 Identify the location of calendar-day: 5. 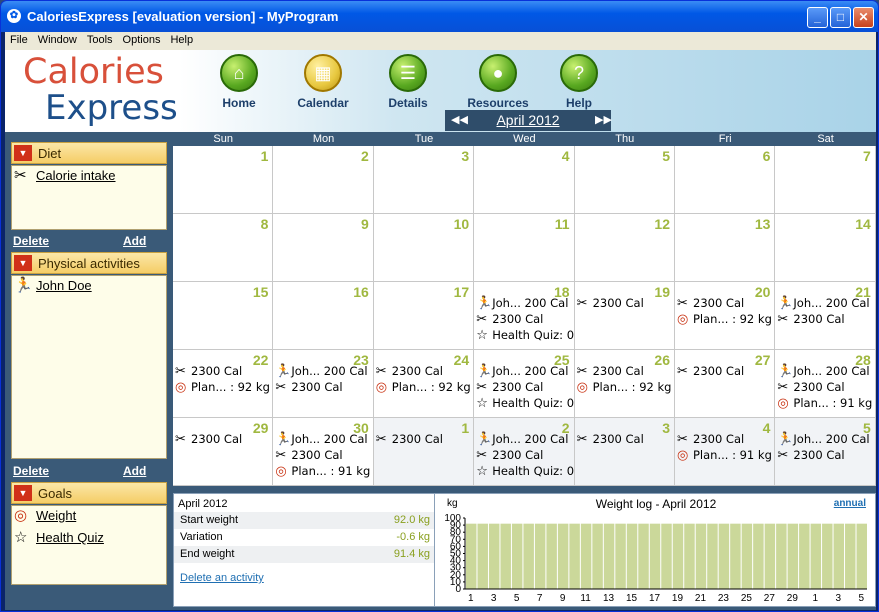
(624, 180).